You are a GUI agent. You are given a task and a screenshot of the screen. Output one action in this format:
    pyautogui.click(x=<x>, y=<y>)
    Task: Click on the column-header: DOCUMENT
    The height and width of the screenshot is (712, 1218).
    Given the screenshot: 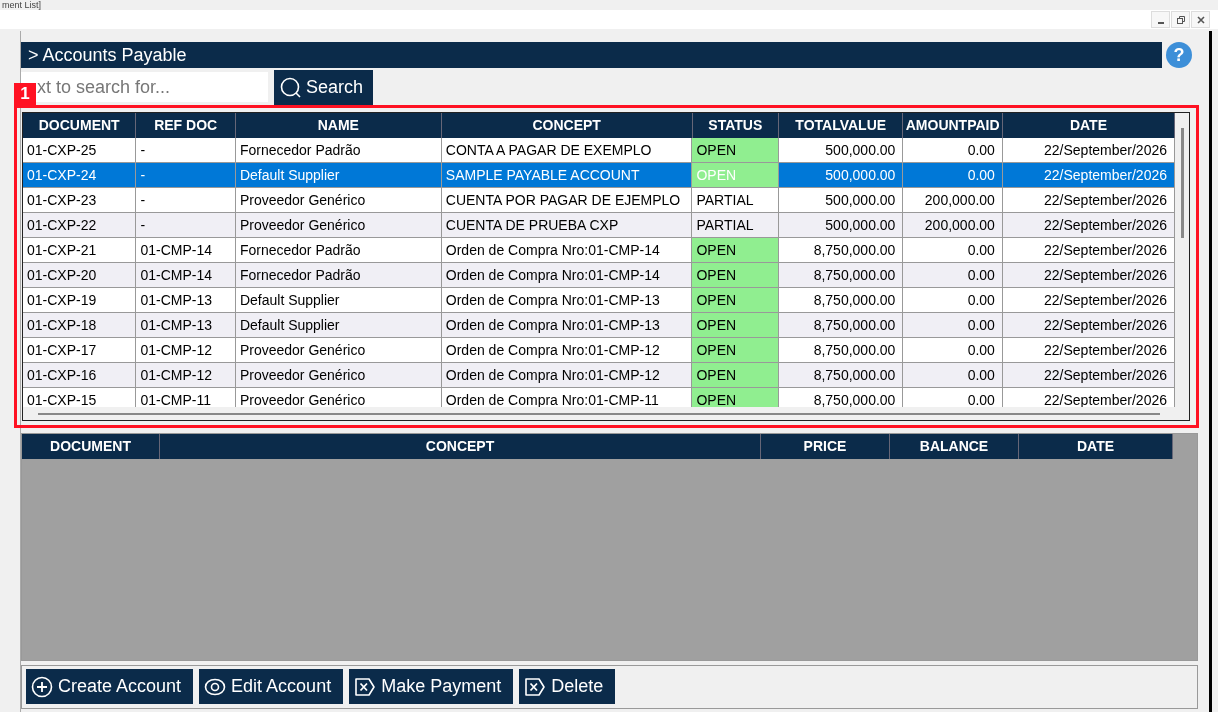 What is the action you would take?
    pyautogui.click(x=91, y=446)
    